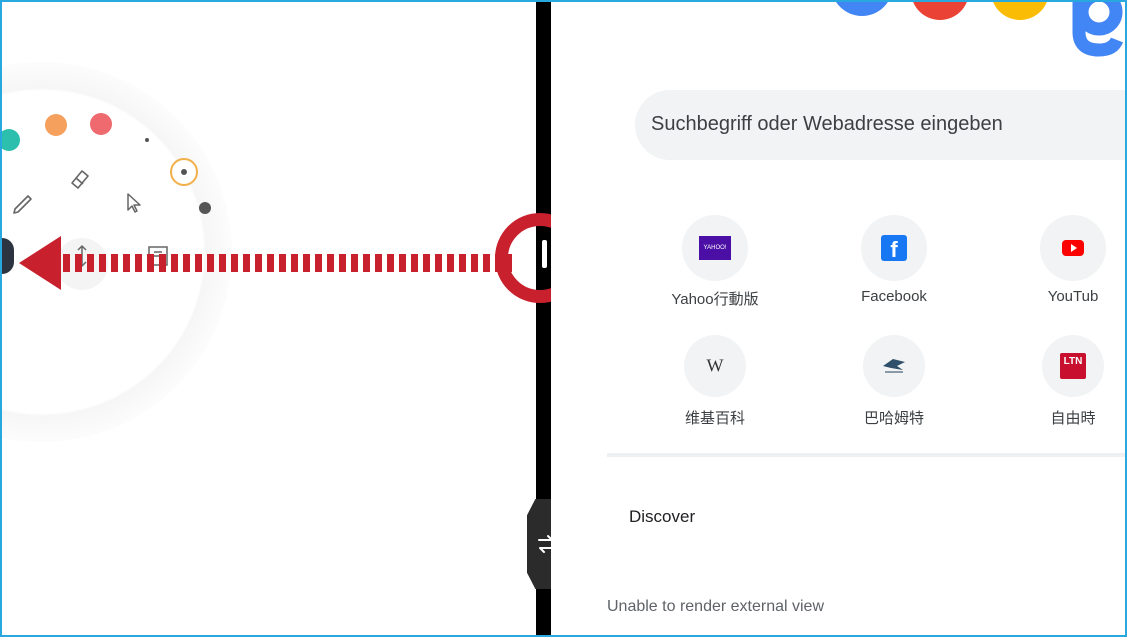  What do you see at coordinates (715, 395) in the screenshot?
I see `shortcut-tile: W 维基百科` at bounding box center [715, 395].